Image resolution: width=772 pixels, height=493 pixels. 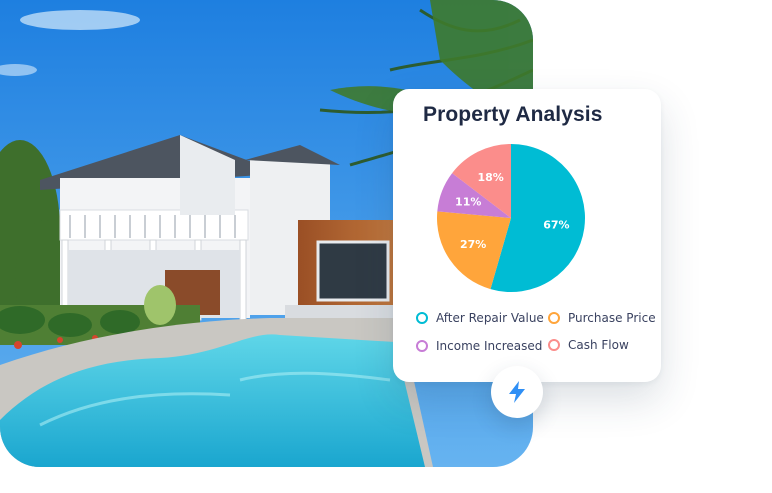 I want to click on legend-item-purchase-price: Purchase Price, so click(x=602, y=318).